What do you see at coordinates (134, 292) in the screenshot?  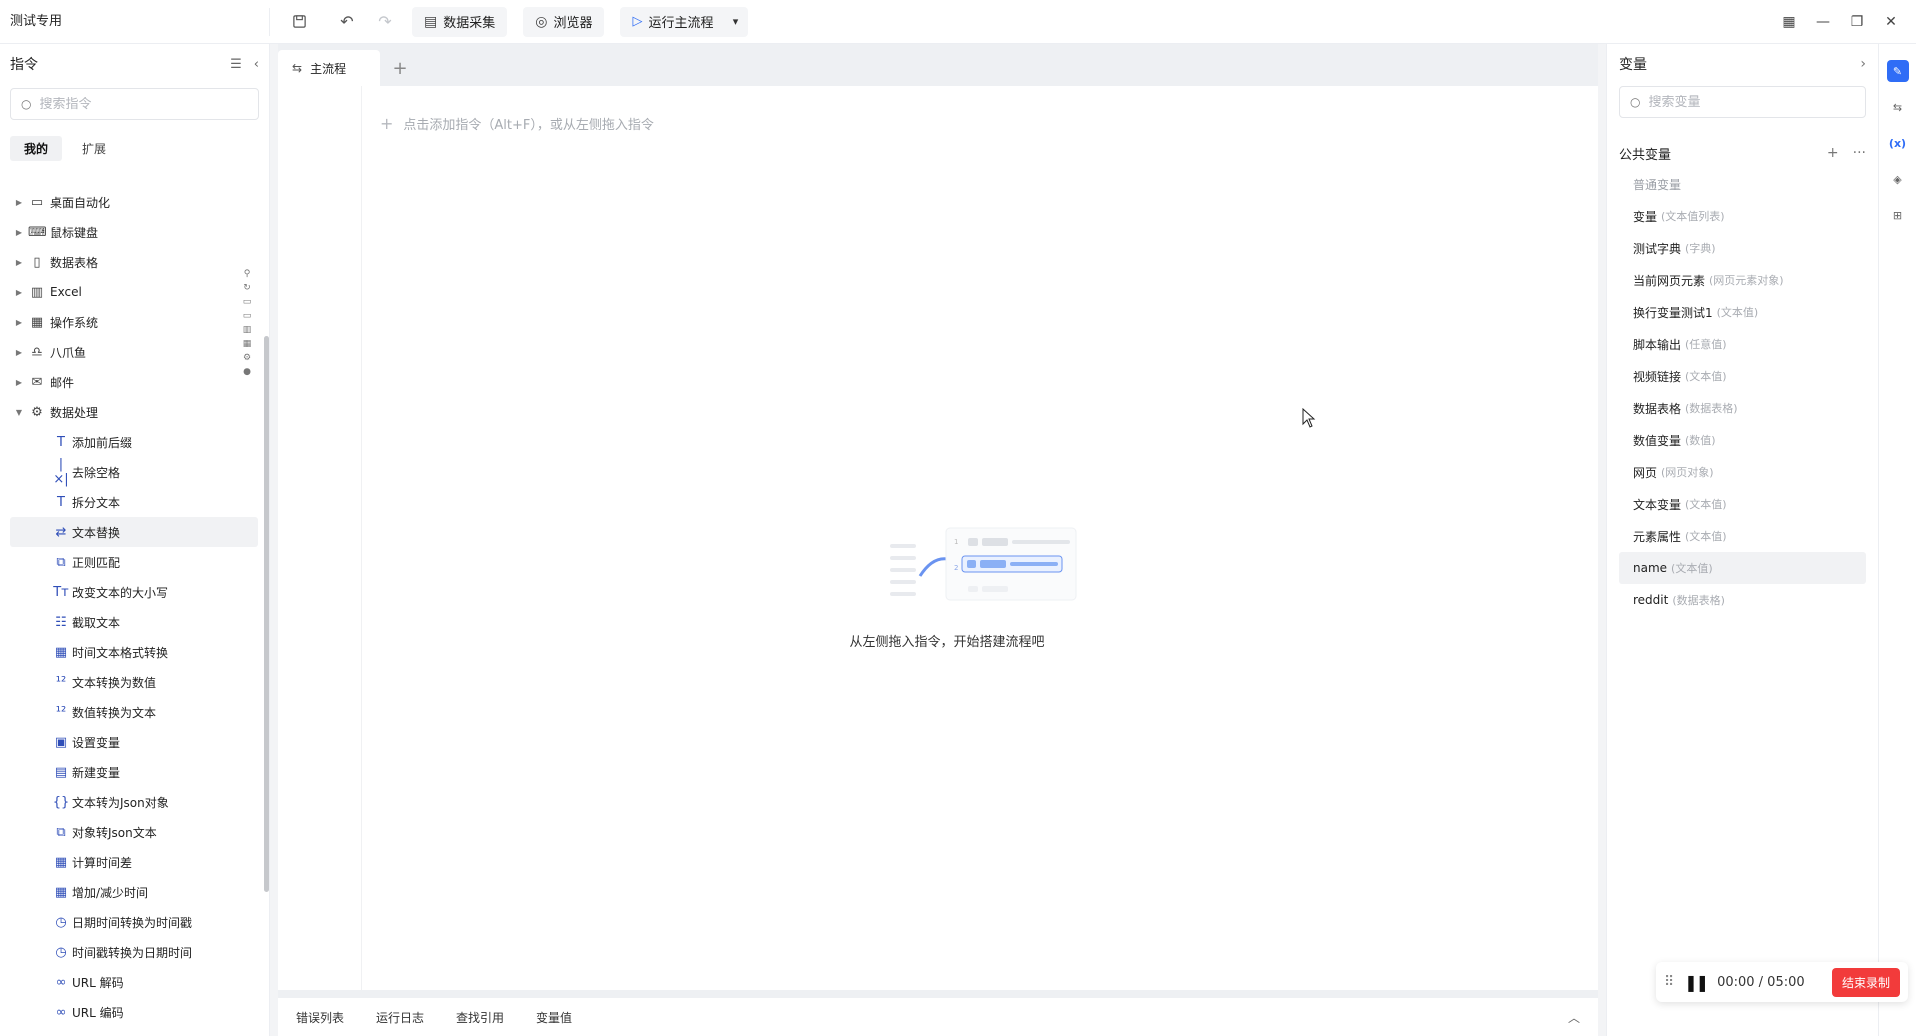 I see `tree-category-excel: ▶ ▥ Excel` at bounding box center [134, 292].